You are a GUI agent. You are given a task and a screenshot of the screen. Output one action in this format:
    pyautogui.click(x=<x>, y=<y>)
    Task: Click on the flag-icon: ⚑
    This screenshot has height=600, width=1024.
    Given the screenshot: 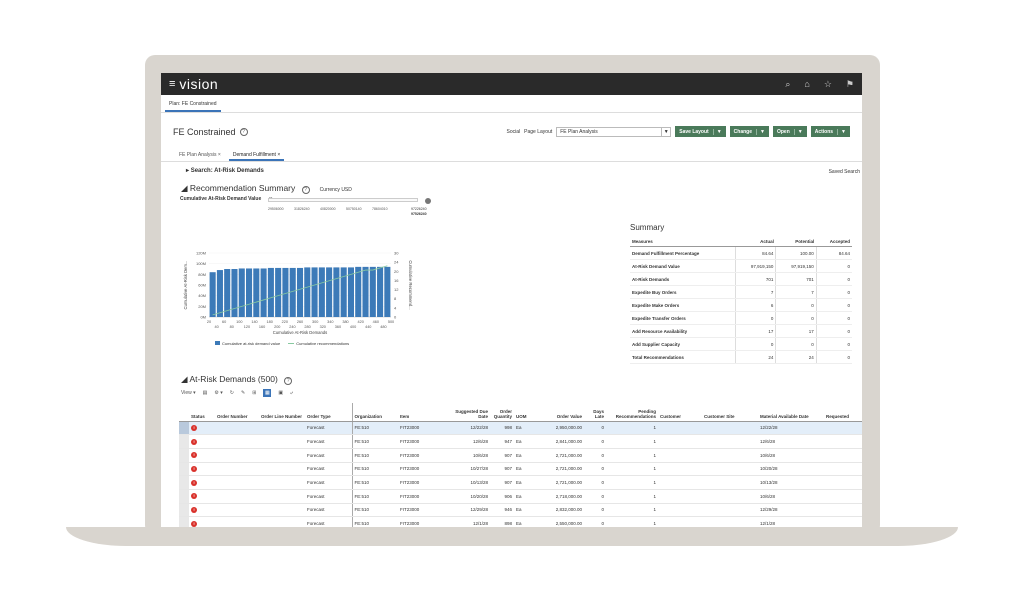 What is the action you would take?
    pyautogui.click(x=850, y=84)
    